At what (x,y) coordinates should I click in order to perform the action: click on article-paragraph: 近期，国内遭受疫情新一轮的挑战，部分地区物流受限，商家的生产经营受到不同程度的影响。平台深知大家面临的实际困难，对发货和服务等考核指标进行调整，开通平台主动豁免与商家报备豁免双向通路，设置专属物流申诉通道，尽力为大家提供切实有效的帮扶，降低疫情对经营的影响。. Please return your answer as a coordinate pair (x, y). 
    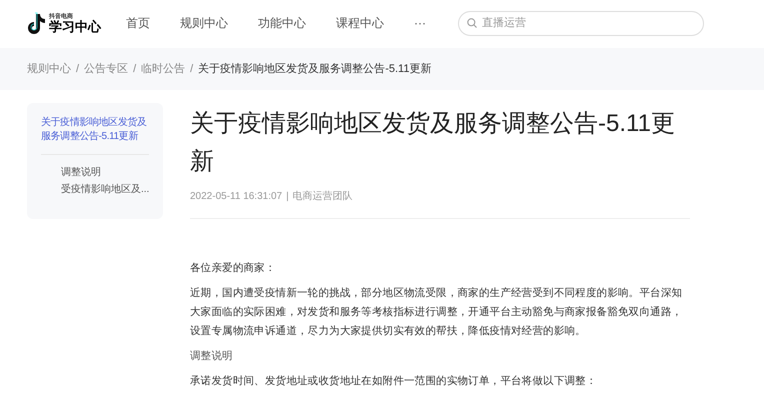
    Looking at the image, I should click on (437, 312).